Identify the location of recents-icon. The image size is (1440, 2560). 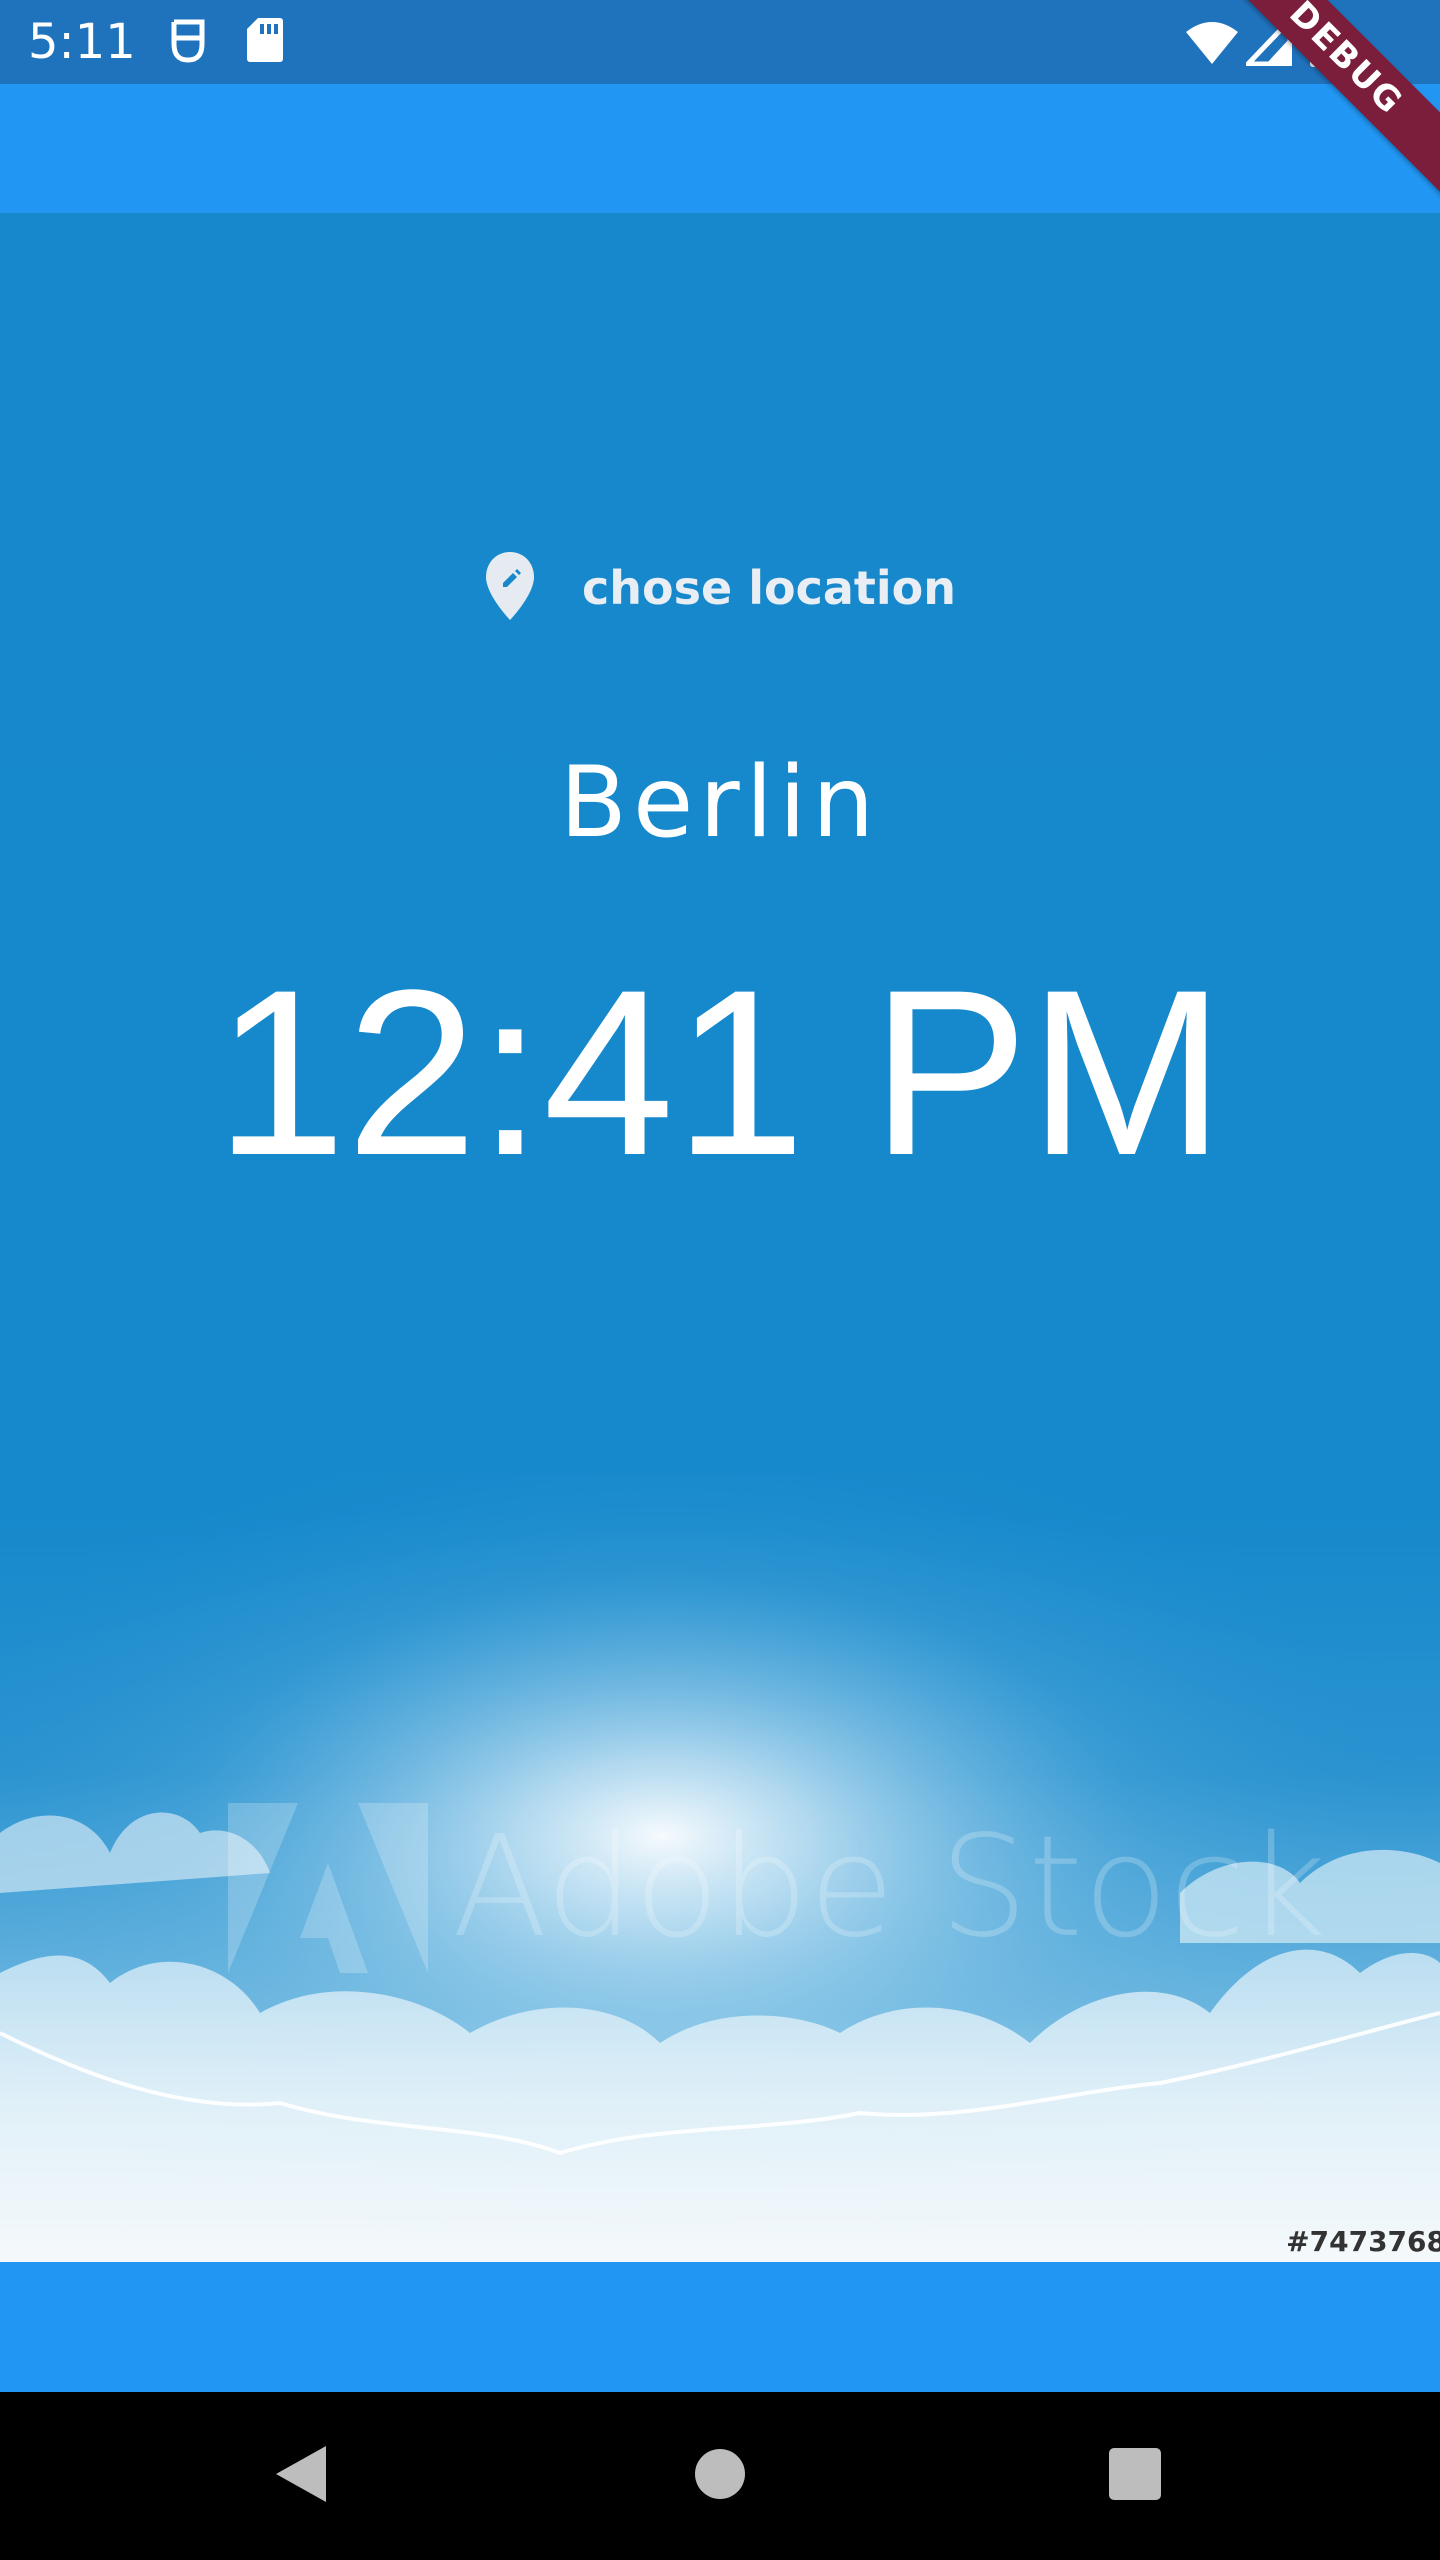
(1135, 2476).